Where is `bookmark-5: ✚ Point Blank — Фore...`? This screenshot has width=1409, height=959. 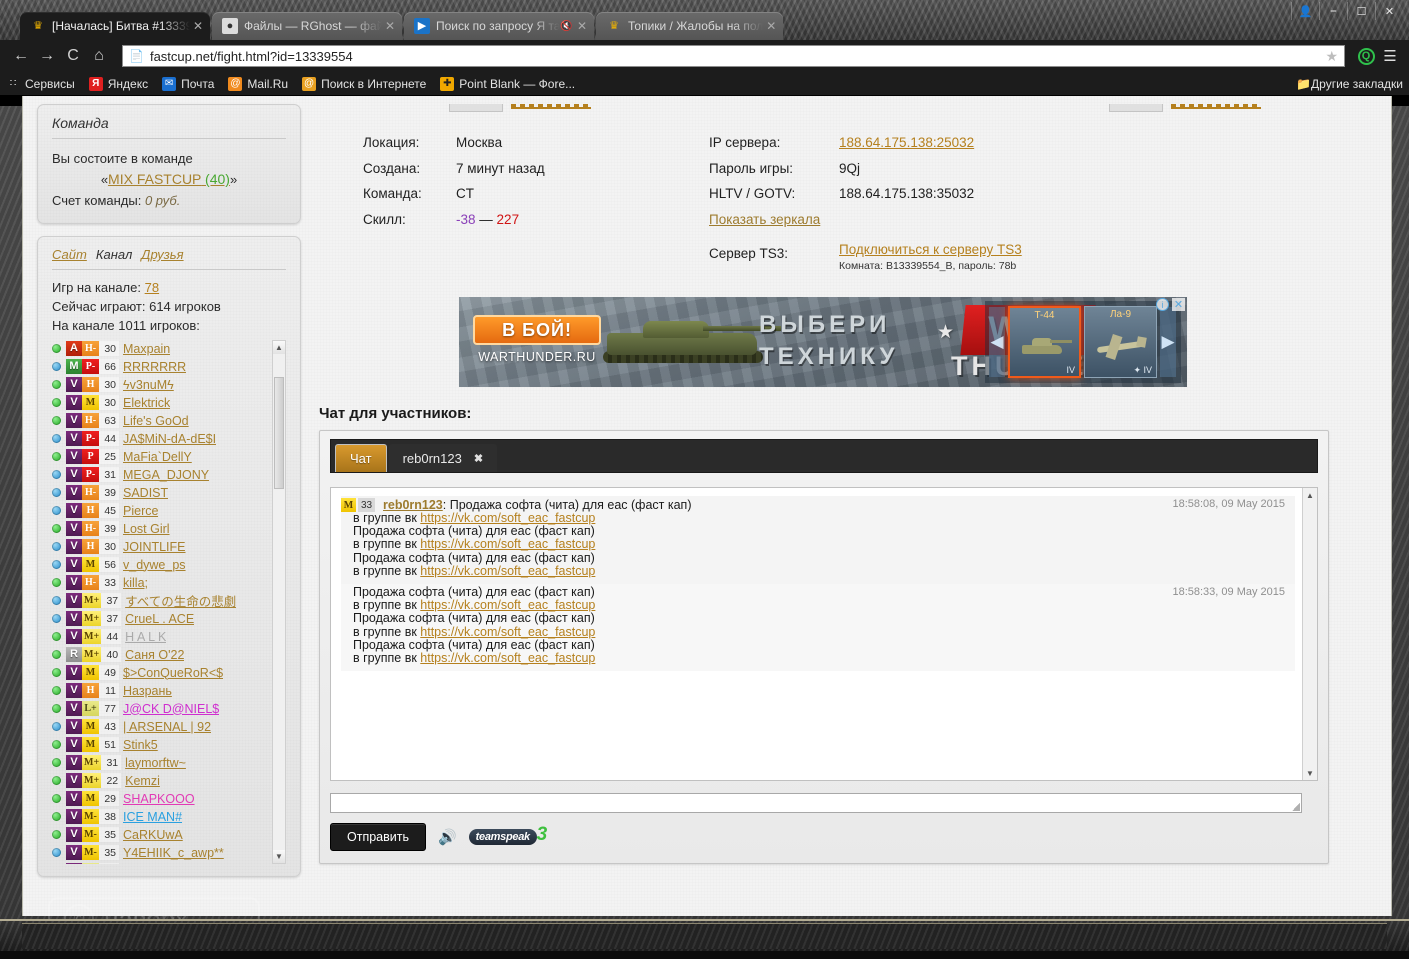
bookmark-5: ✚ Point Blank — Фore... is located at coordinates (507, 83).